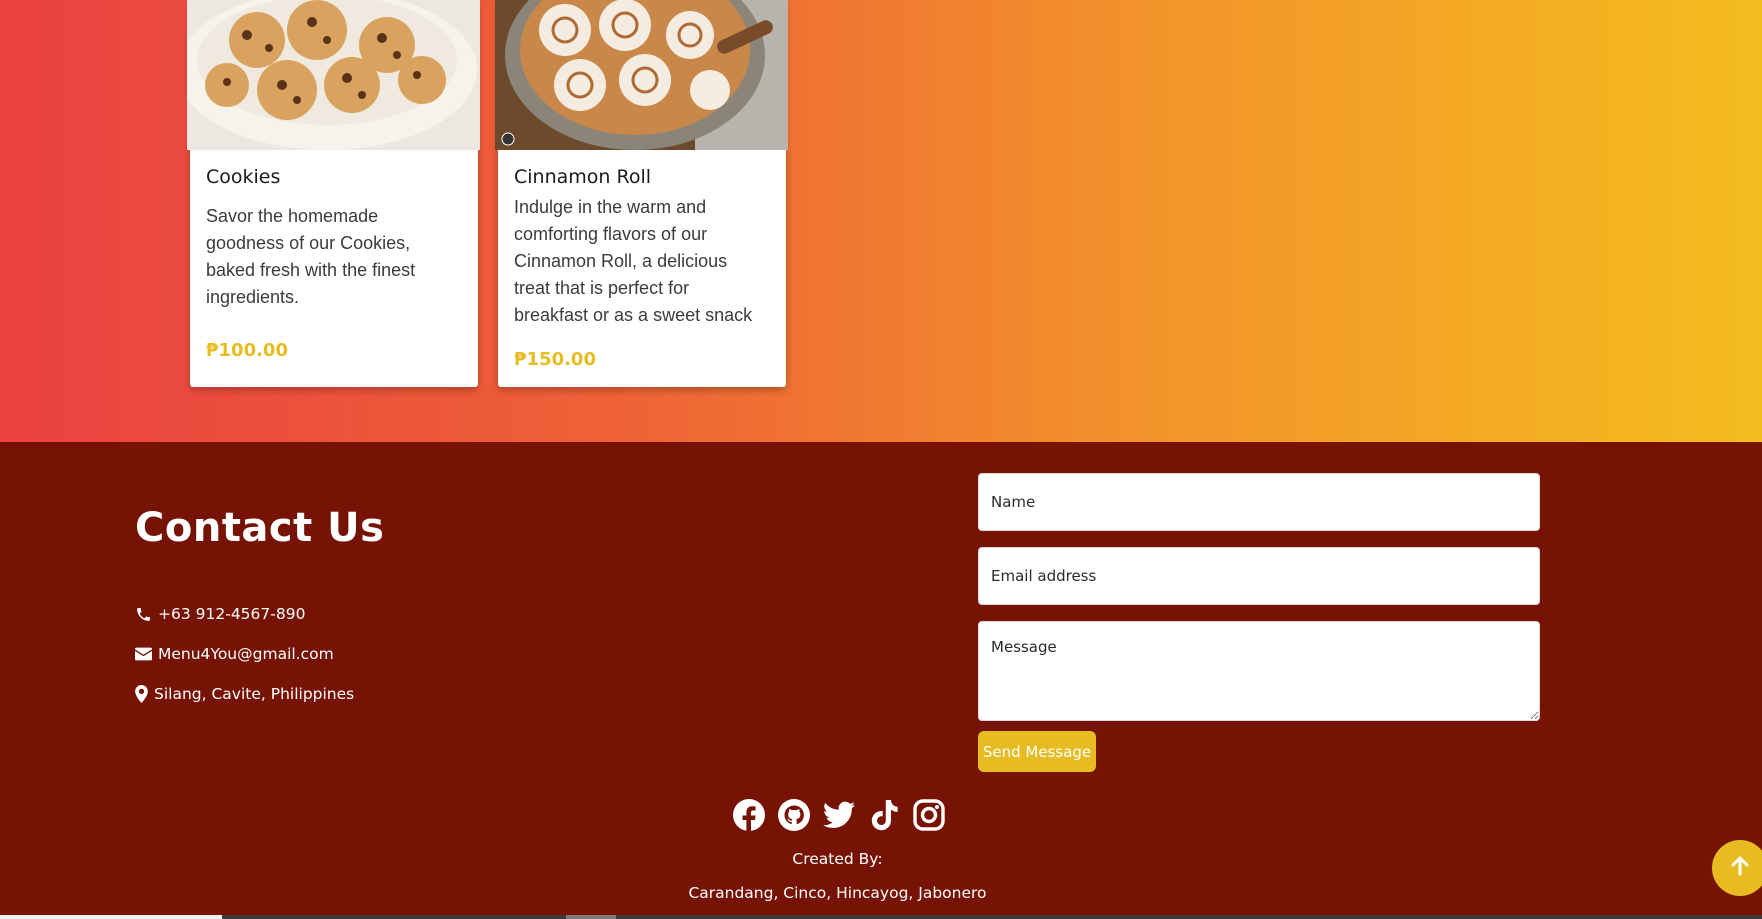 This screenshot has width=1762, height=919. I want to click on menu-card-price: ₱150.00, so click(555, 359).